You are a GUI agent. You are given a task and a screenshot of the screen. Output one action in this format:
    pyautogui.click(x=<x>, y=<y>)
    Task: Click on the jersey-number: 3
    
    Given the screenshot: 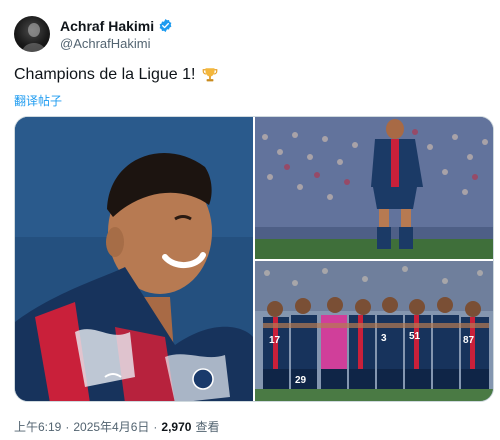 What is the action you would take?
    pyautogui.click(x=384, y=338)
    